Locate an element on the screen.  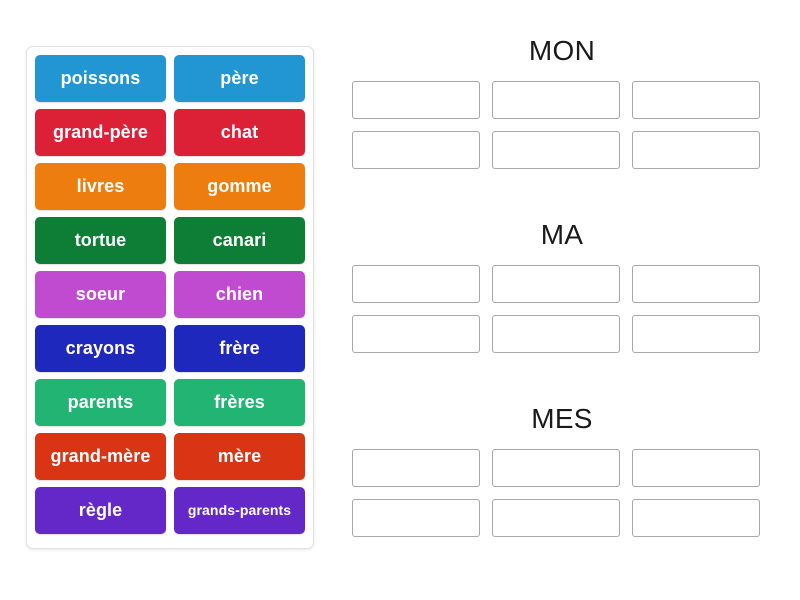
category-mon: MON is located at coordinates (562, 102).